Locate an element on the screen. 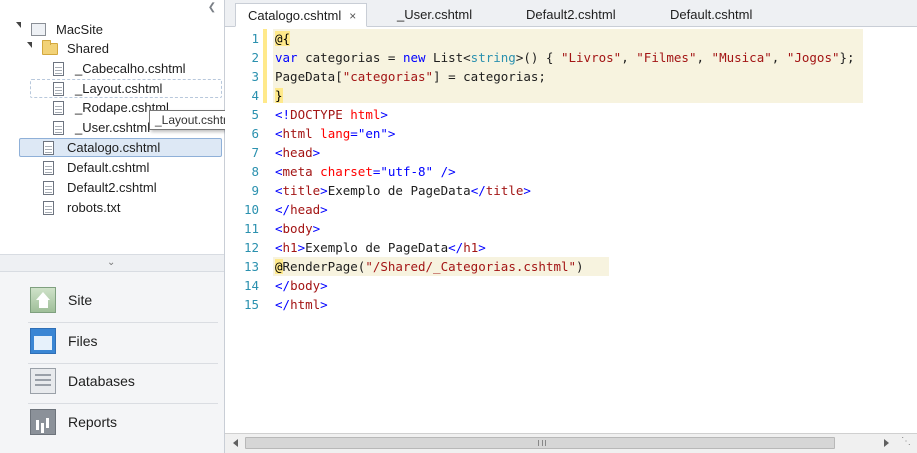  nav-label: Files is located at coordinates (83, 341).